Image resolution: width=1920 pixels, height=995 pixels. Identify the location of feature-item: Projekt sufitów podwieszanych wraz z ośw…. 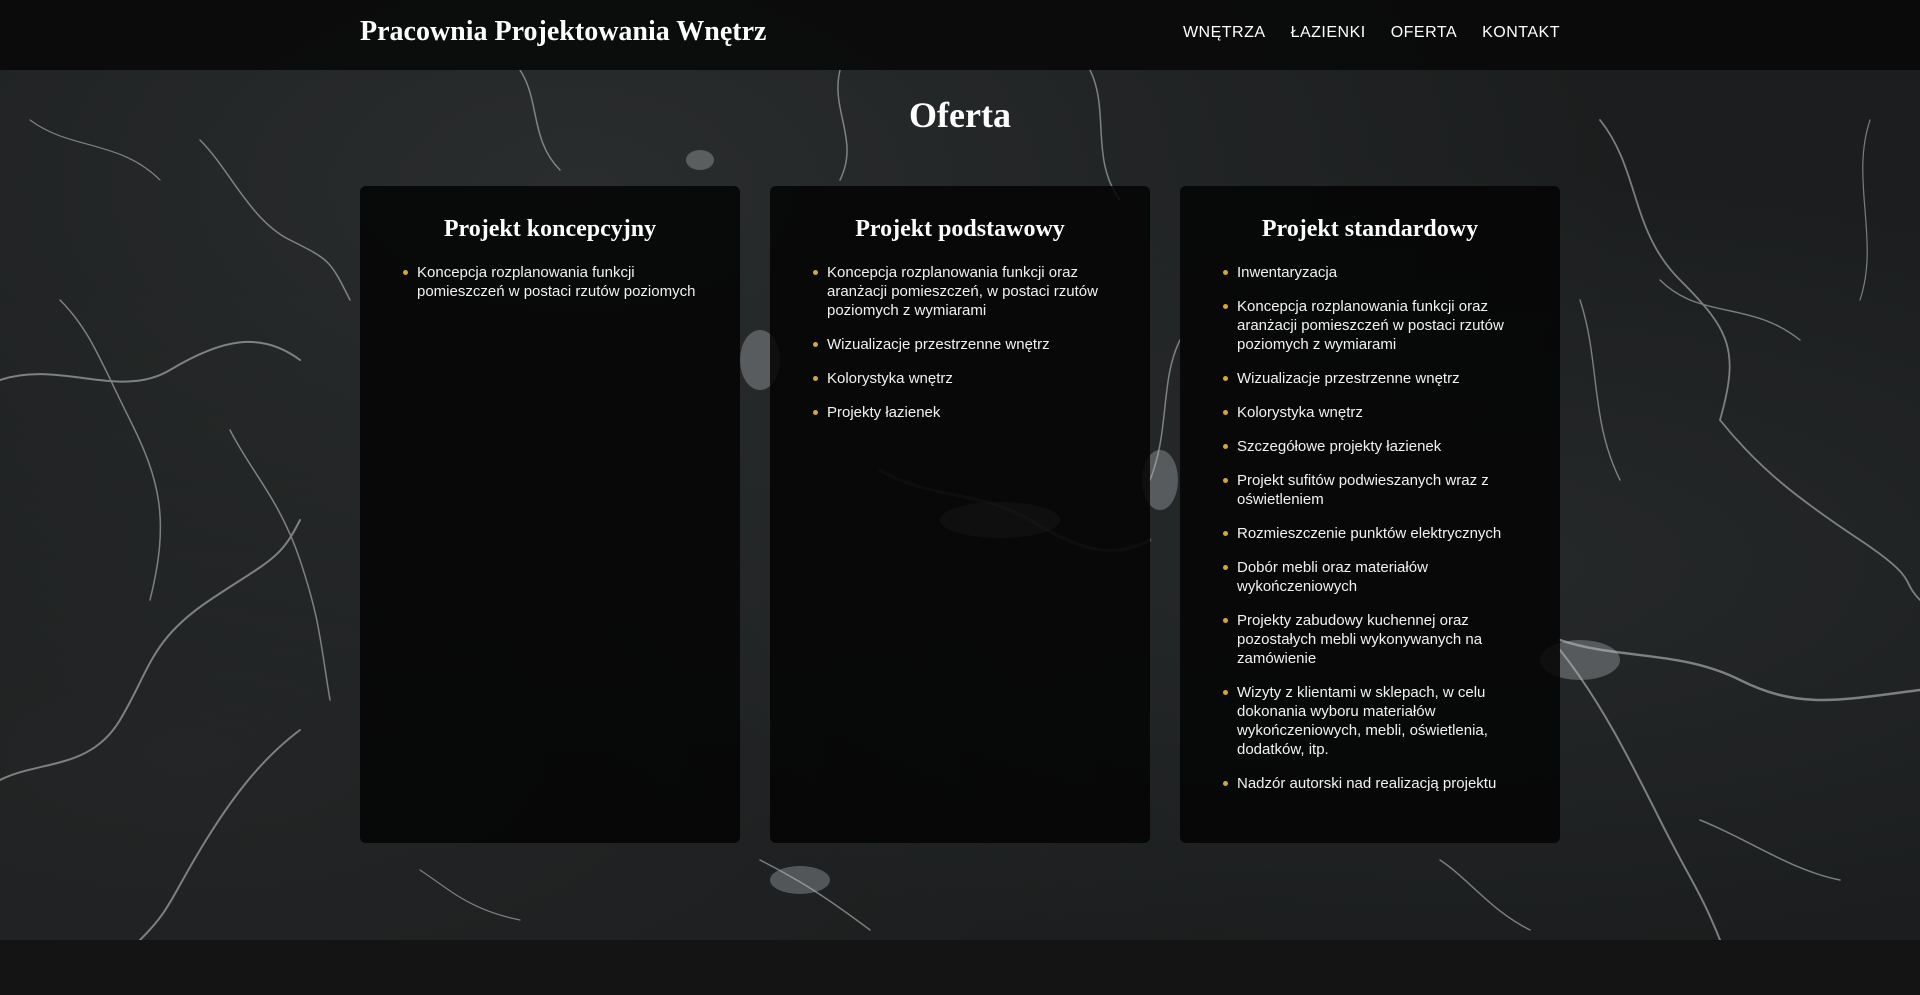
(1376, 490).